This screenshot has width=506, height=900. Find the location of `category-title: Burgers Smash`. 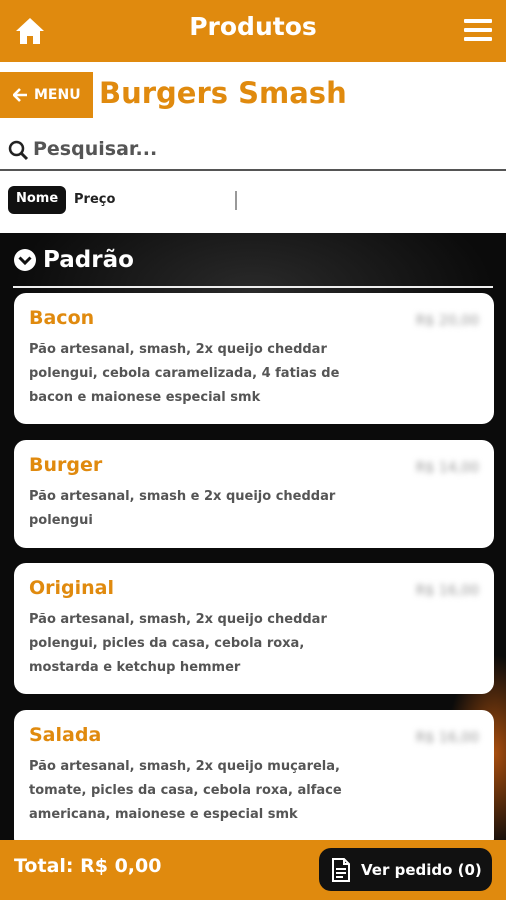

category-title: Burgers Smash is located at coordinates (223, 93).